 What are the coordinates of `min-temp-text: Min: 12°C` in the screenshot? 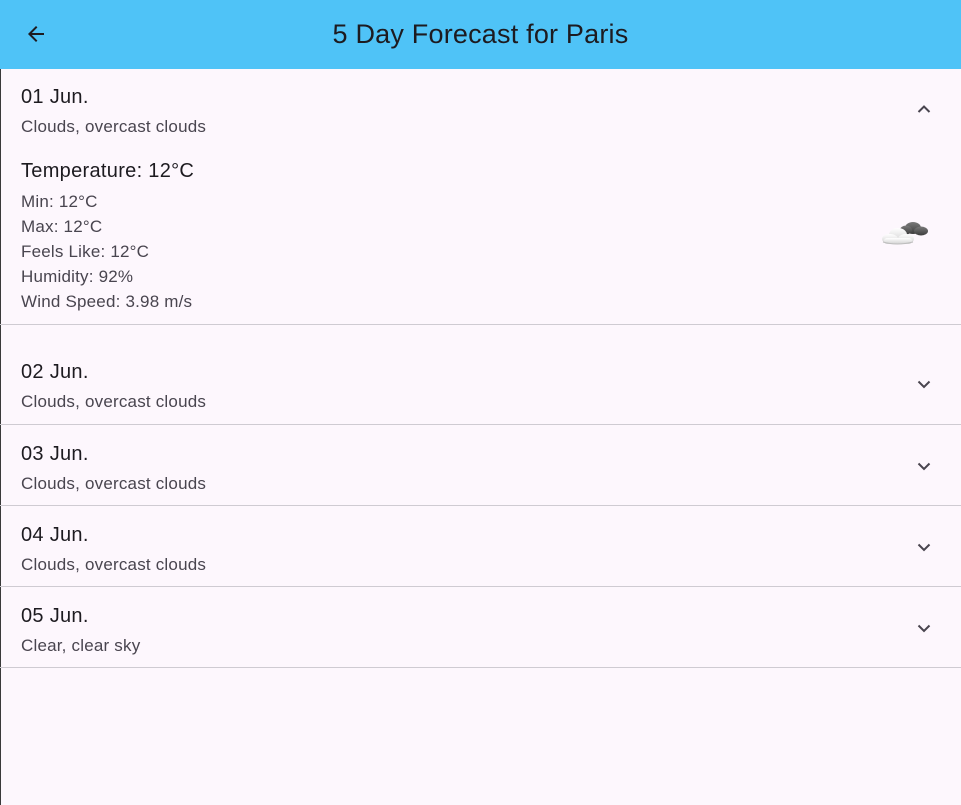 It's located at (59, 201).